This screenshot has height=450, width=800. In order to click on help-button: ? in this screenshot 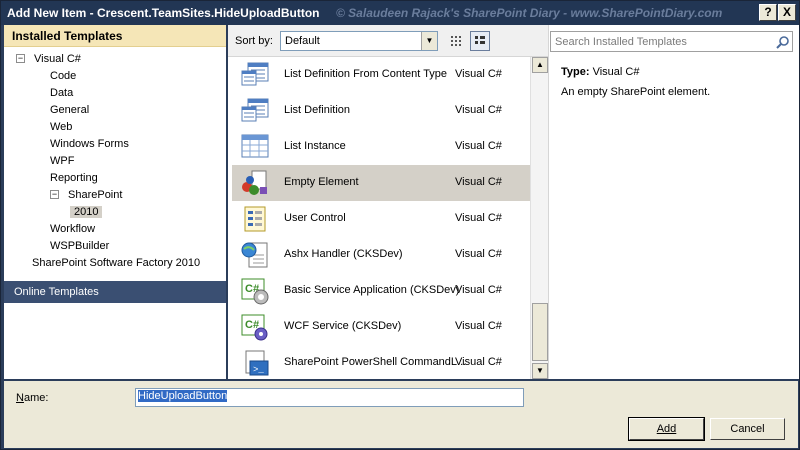, I will do `click(768, 12)`.